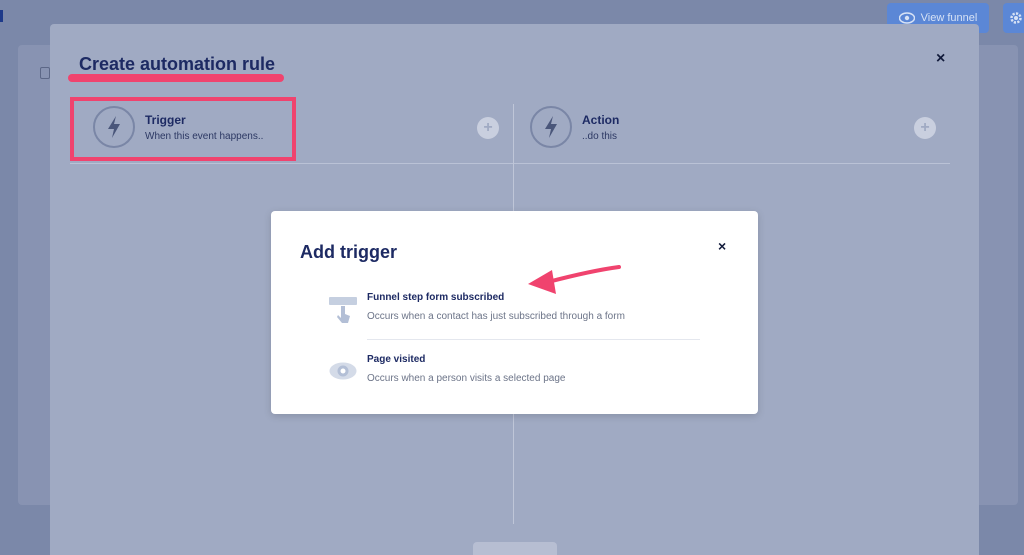  I want to click on modal-footer-tab, so click(515, 548).